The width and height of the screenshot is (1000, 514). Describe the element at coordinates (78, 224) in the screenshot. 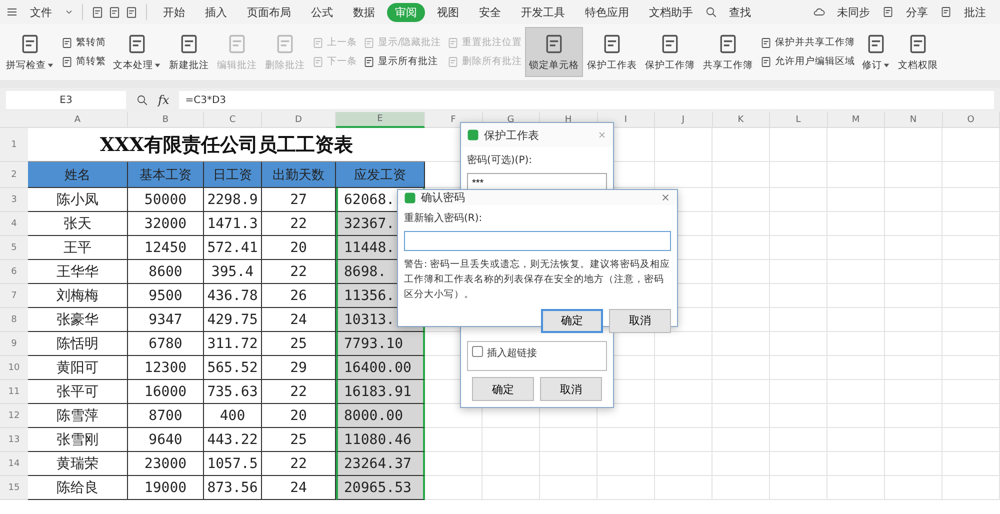

I see `table-cell: 张天` at that location.